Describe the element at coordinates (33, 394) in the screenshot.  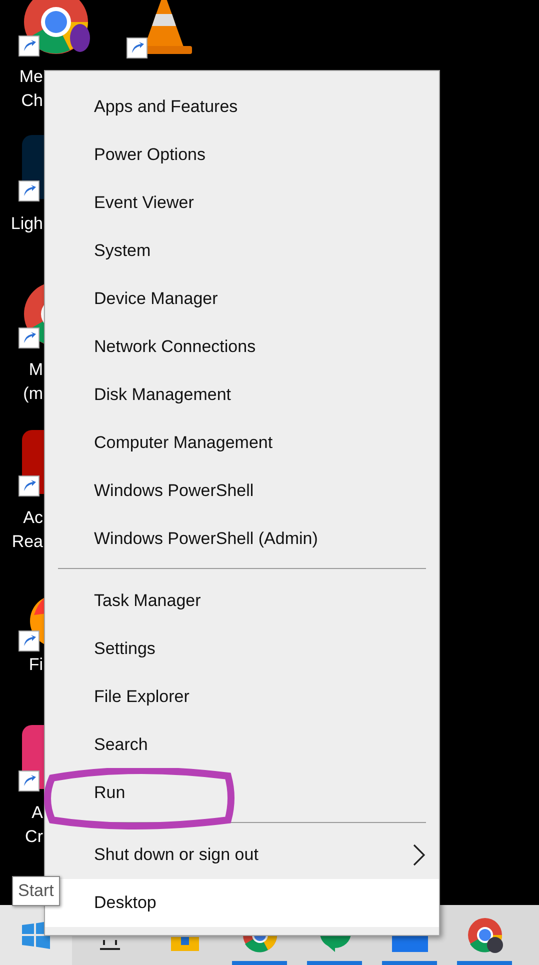
I see `icon-label: (m` at that location.